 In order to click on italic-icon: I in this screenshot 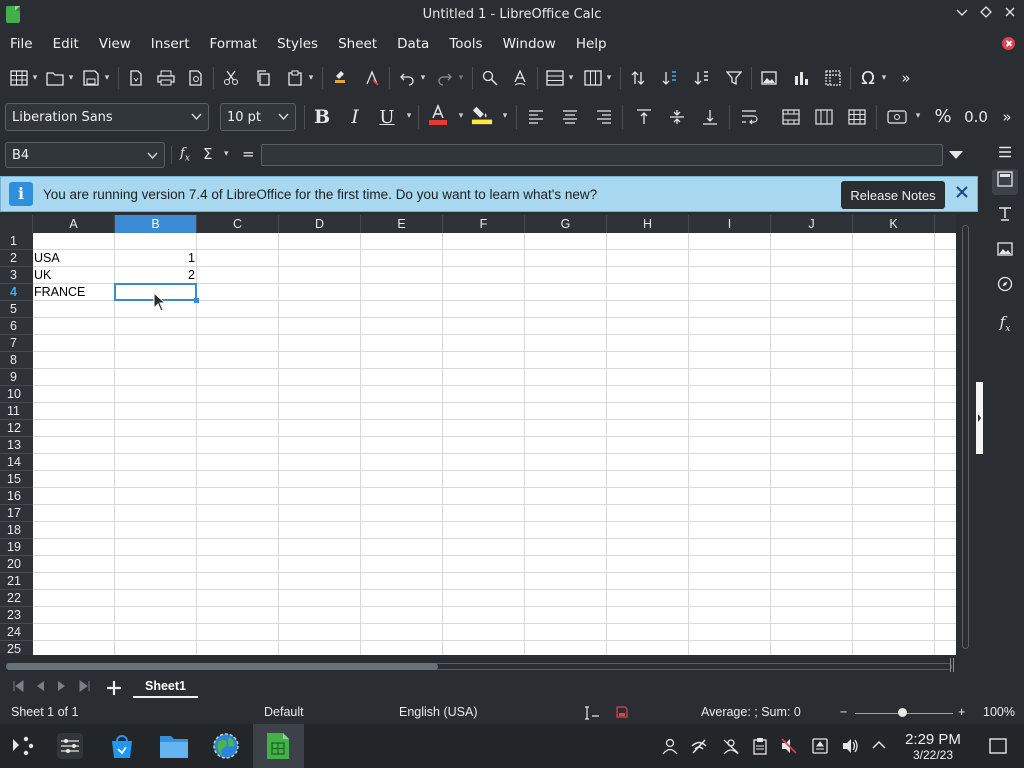, I will do `click(355, 117)`.